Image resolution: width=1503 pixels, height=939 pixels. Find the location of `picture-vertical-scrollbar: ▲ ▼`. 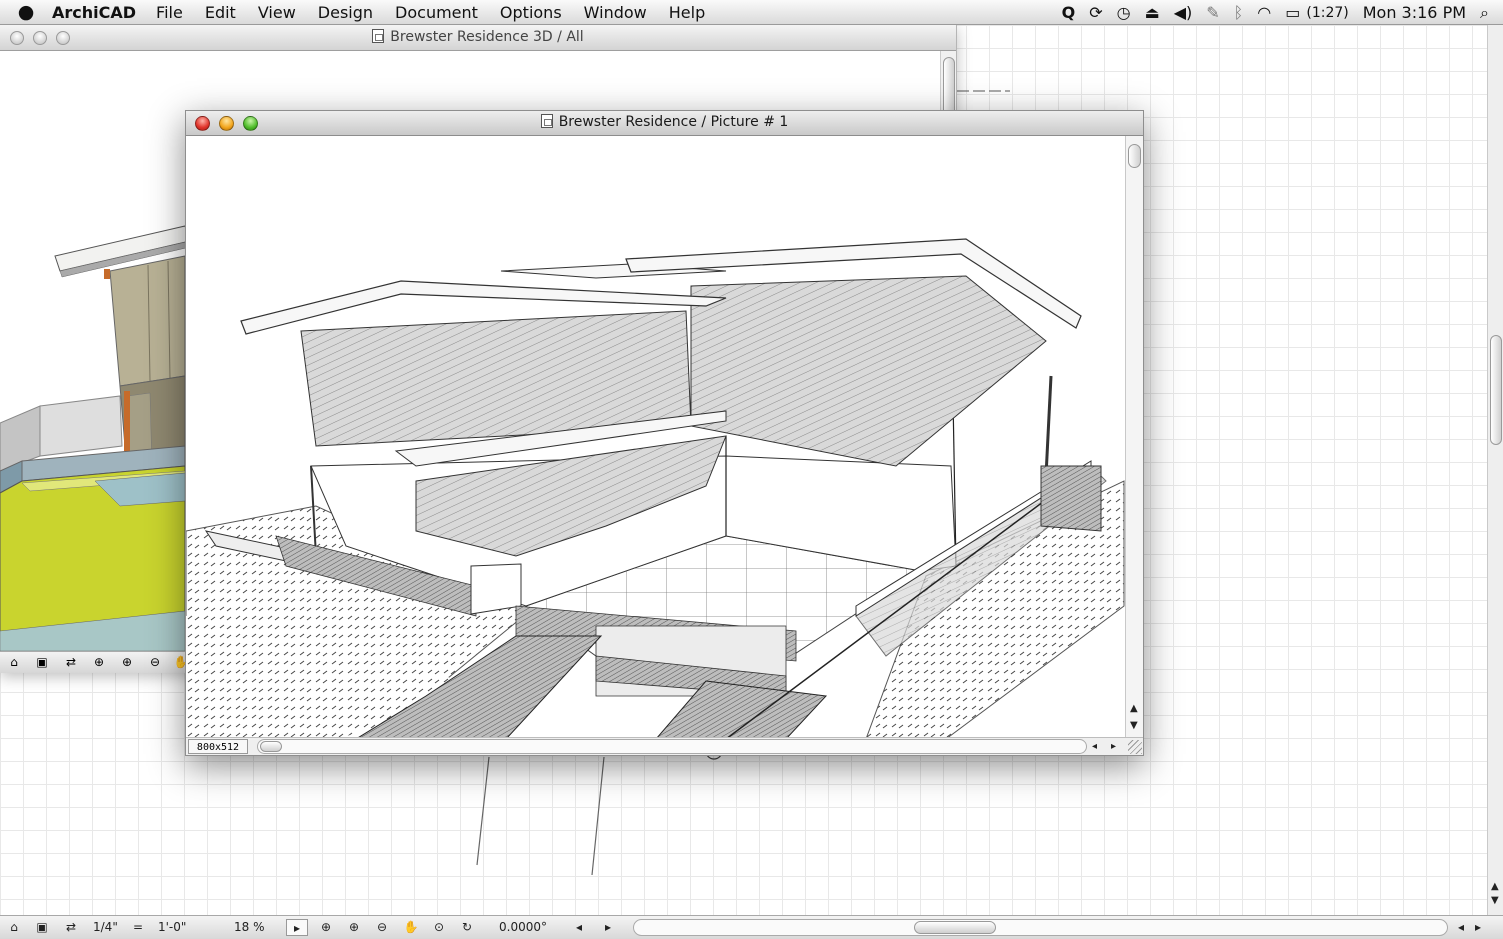

picture-vertical-scrollbar: ▲ ▼ is located at coordinates (1134, 437).